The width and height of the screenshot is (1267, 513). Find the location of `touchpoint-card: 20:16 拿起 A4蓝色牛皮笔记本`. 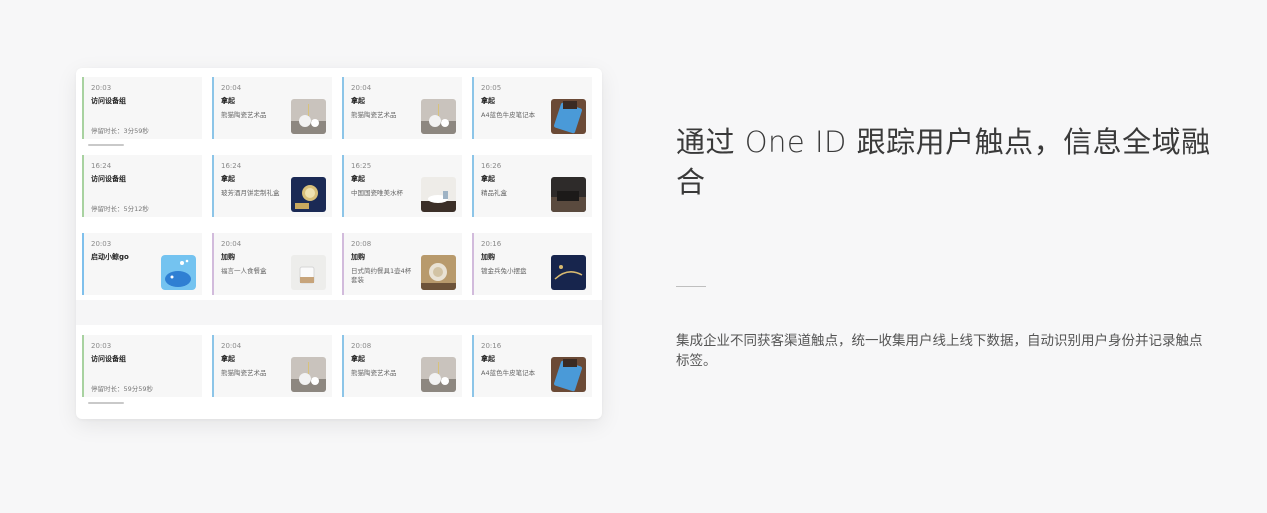

touchpoint-card: 20:16 拿起 A4蓝色牛皮笔记本 is located at coordinates (532, 366).